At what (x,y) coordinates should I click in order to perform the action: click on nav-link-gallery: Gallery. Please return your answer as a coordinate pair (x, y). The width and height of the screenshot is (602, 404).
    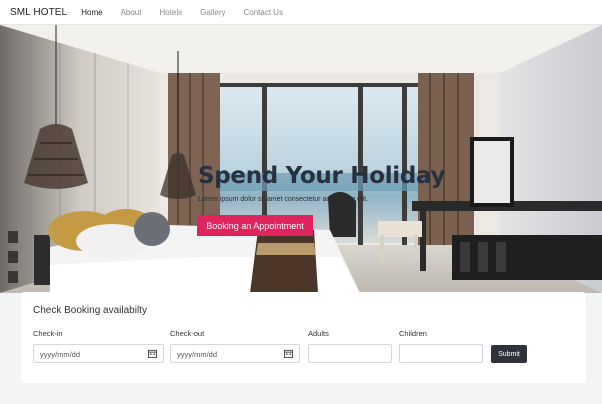
    Looking at the image, I should click on (212, 12).